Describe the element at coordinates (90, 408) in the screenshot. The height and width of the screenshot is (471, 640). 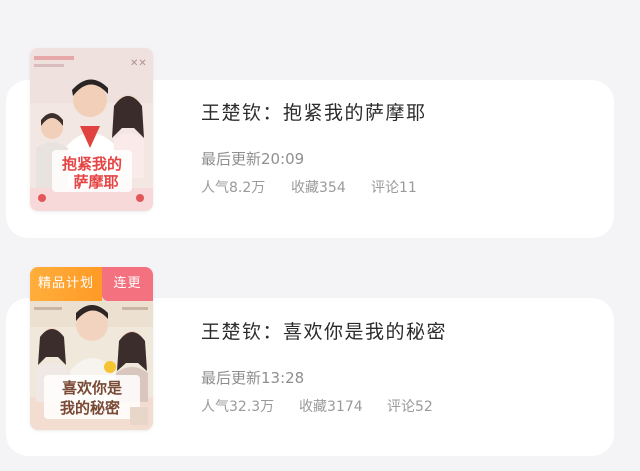
I see `cover-title-line2: 我的秘密` at that location.